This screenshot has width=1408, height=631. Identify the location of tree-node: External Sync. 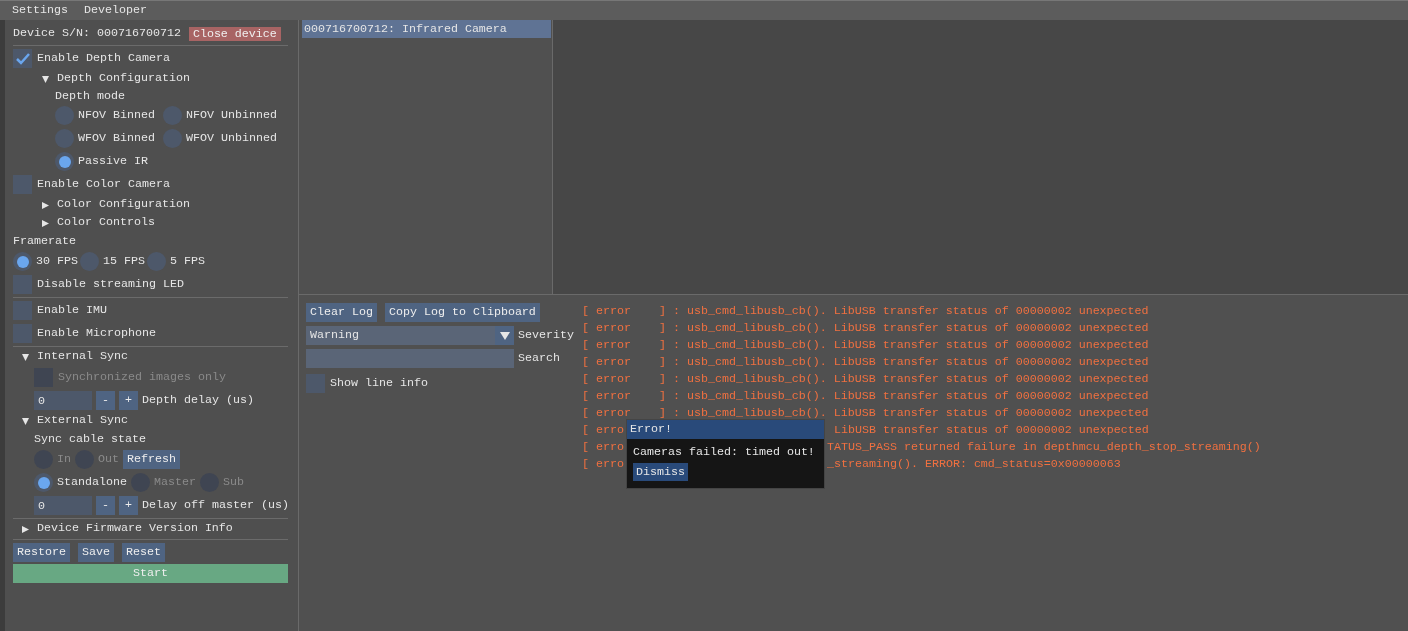
(155, 421).